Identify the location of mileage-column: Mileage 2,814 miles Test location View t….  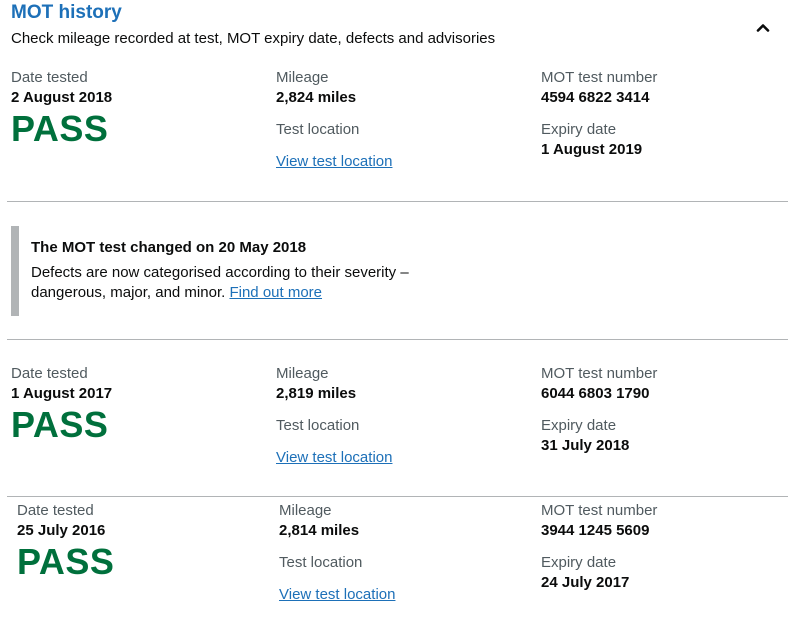
(404, 553).